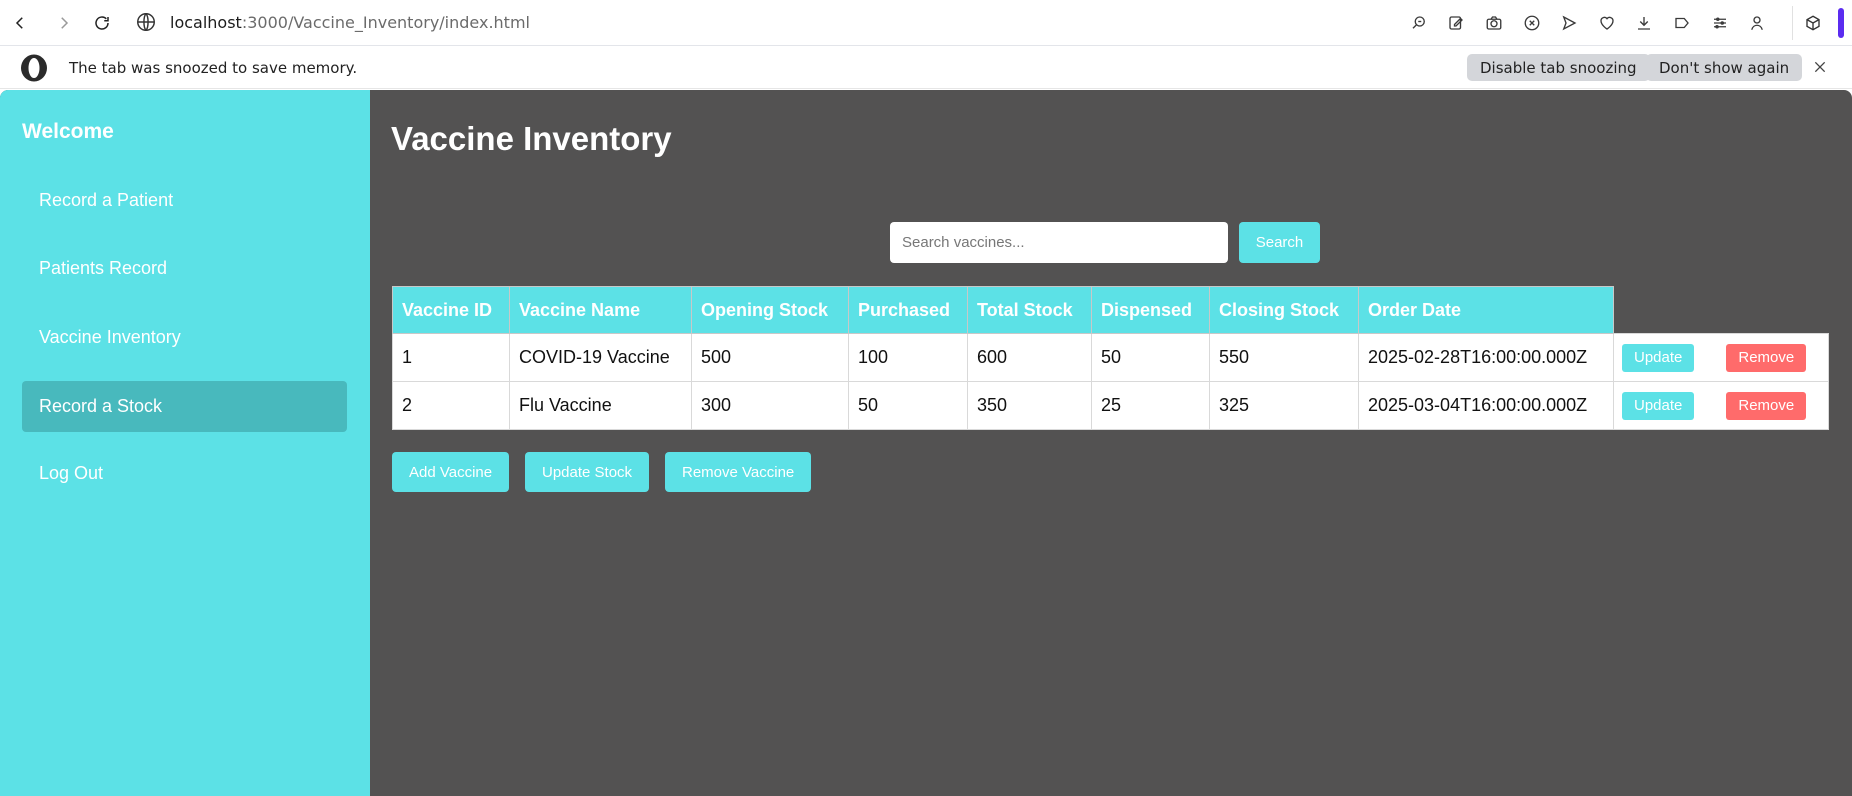  Describe the element at coordinates (770, 310) in the screenshot. I see `column-header: Opening Stock` at that location.